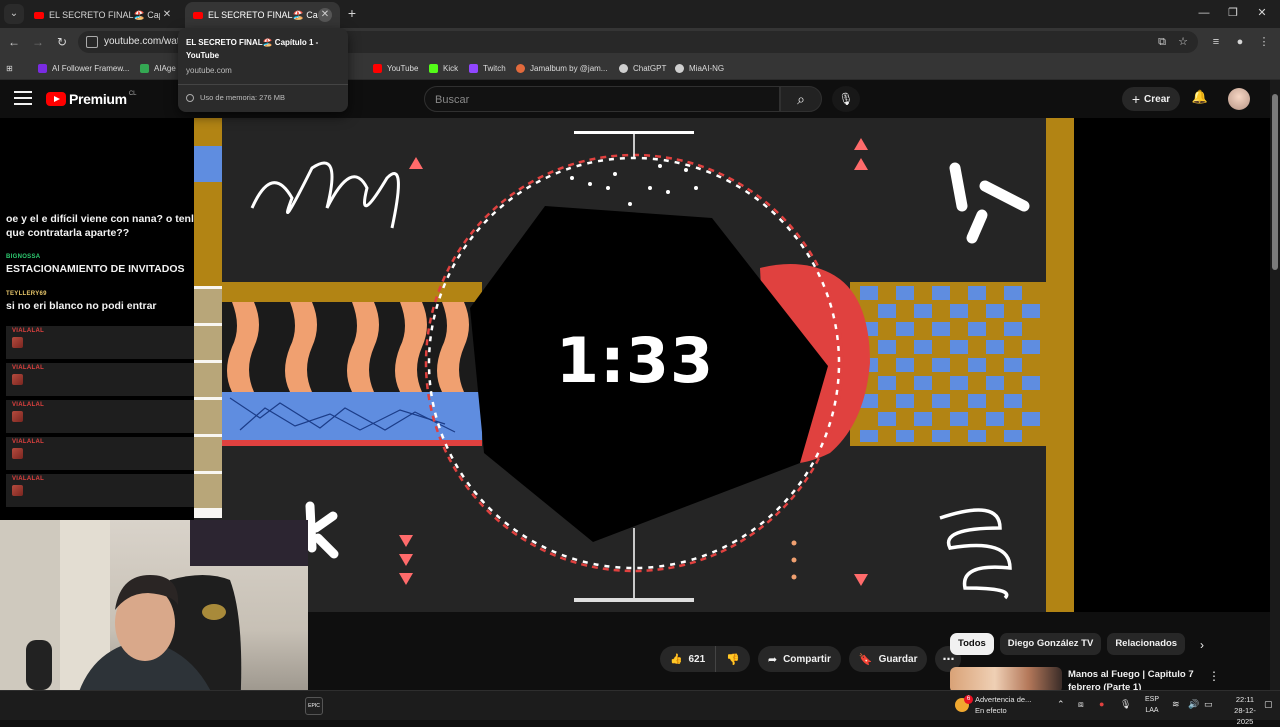  What do you see at coordinates (801, 99) in the screenshot?
I see `search-icon: ⌕` at bounding box center [801, 99].